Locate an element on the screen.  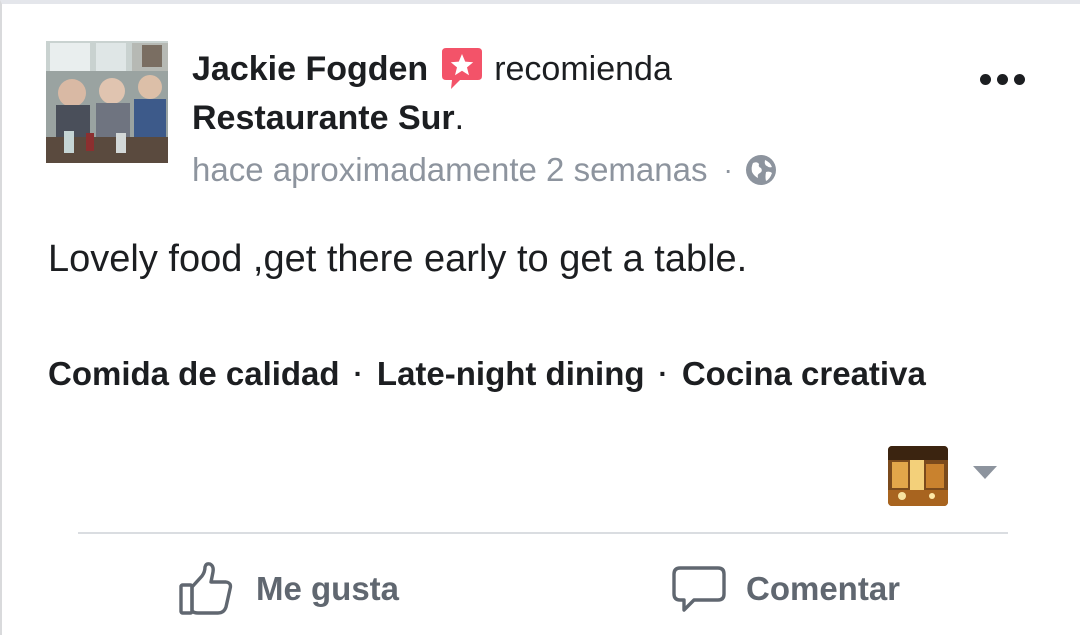
post-meta: hace aproximadamente 2 semanas · is located at coordinates (484, 170).